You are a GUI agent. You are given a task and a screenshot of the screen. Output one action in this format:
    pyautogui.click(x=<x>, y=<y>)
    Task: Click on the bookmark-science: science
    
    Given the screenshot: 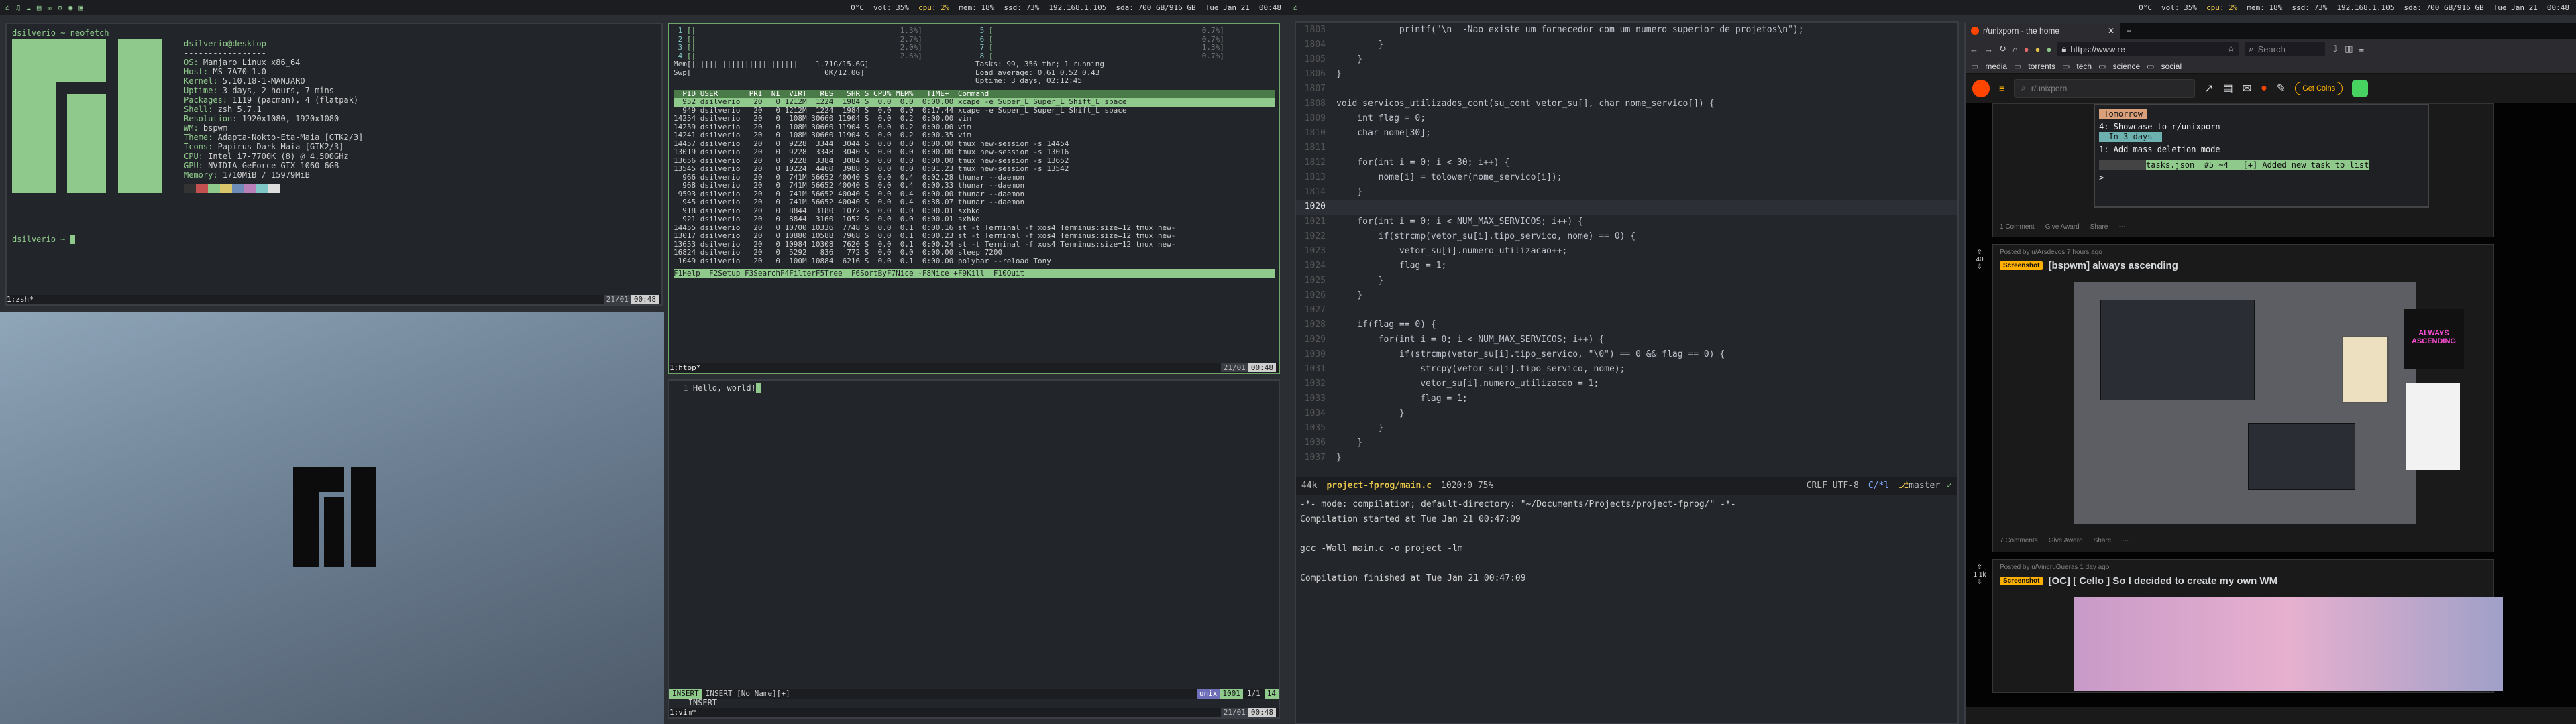 What is the action you would take?
    pyautogui.click(x=2126, y=66)
    